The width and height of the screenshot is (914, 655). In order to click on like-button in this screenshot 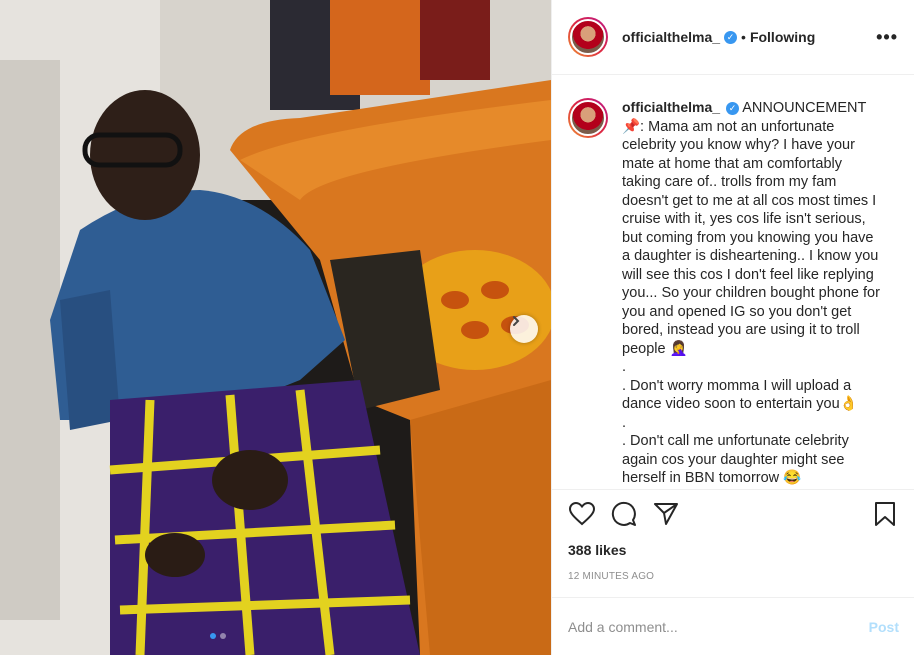, I will do `click(582, 514)`.